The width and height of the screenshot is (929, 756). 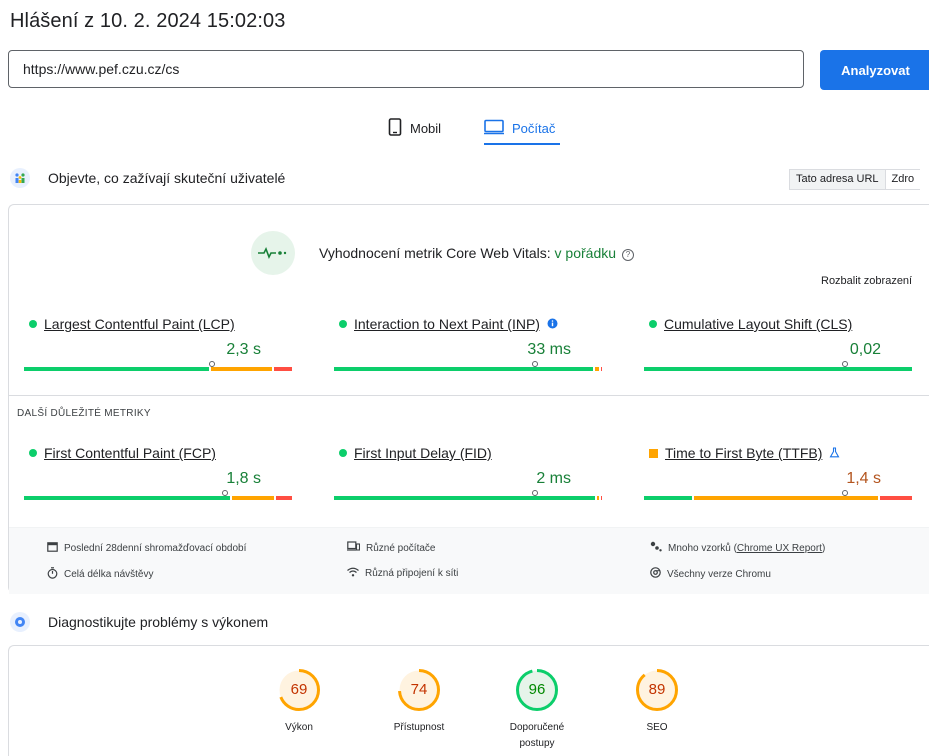 What do you see at coordinates (770, 346) in the screenshot?
I see `metric-2: Cumulative Layout Shift (CLS) 0,02` at bounding box center [770, 346].